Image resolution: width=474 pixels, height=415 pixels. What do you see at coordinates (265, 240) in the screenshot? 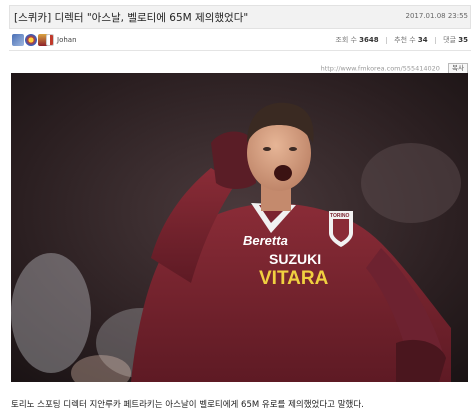
I see `jersey-sponsor-1: Beretta` at bounding box center [265, 240].